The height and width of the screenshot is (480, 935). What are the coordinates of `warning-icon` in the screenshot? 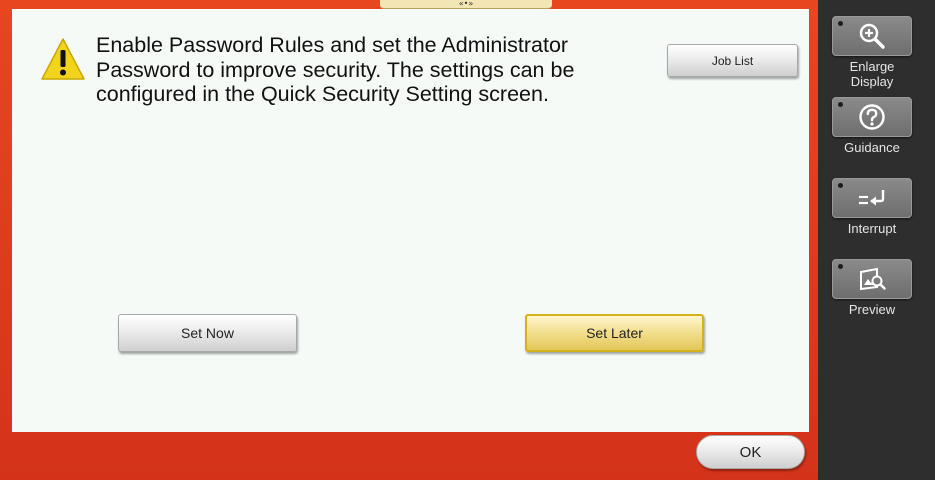 It's located at (63, 59).